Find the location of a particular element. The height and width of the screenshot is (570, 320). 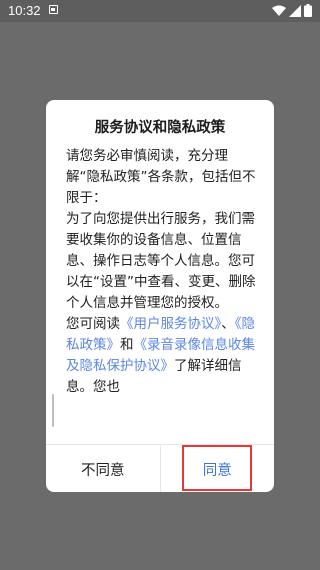

links-prefix: 您可阅读 is located at coordinates (93, 324).